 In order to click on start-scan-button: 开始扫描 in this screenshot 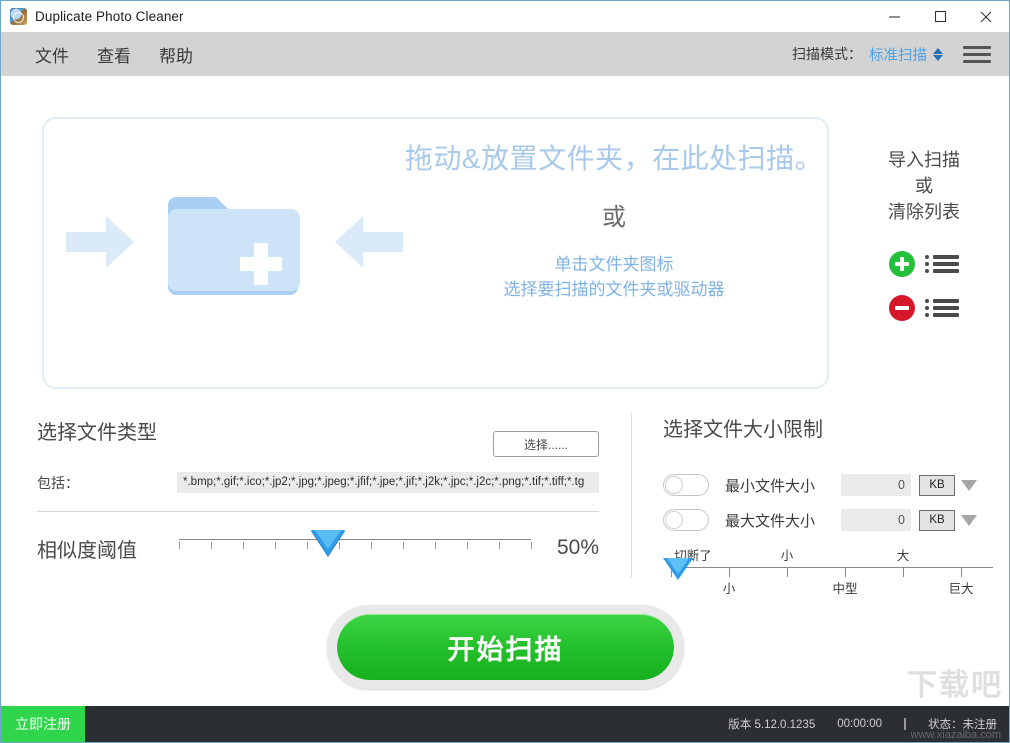, I will do `click(505, 647)`.